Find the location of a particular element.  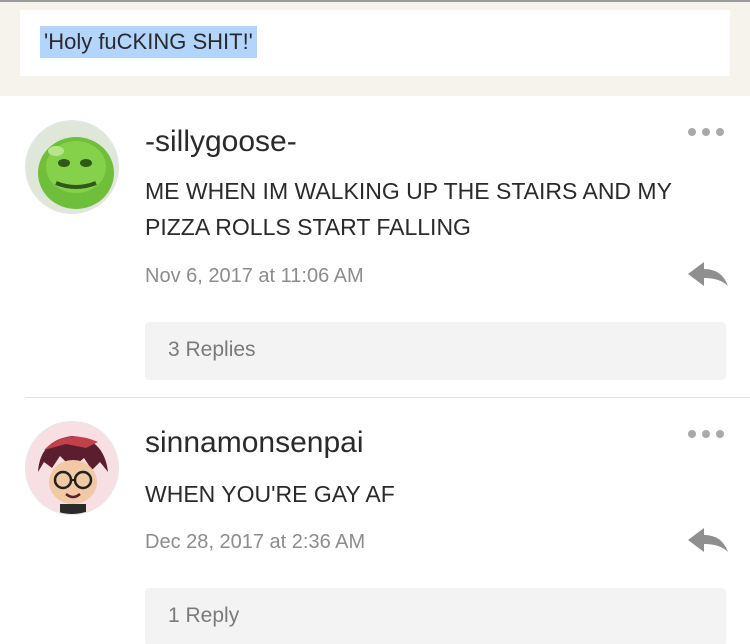

comment-username: -sillygoose- is located at coordinates (221, 142).